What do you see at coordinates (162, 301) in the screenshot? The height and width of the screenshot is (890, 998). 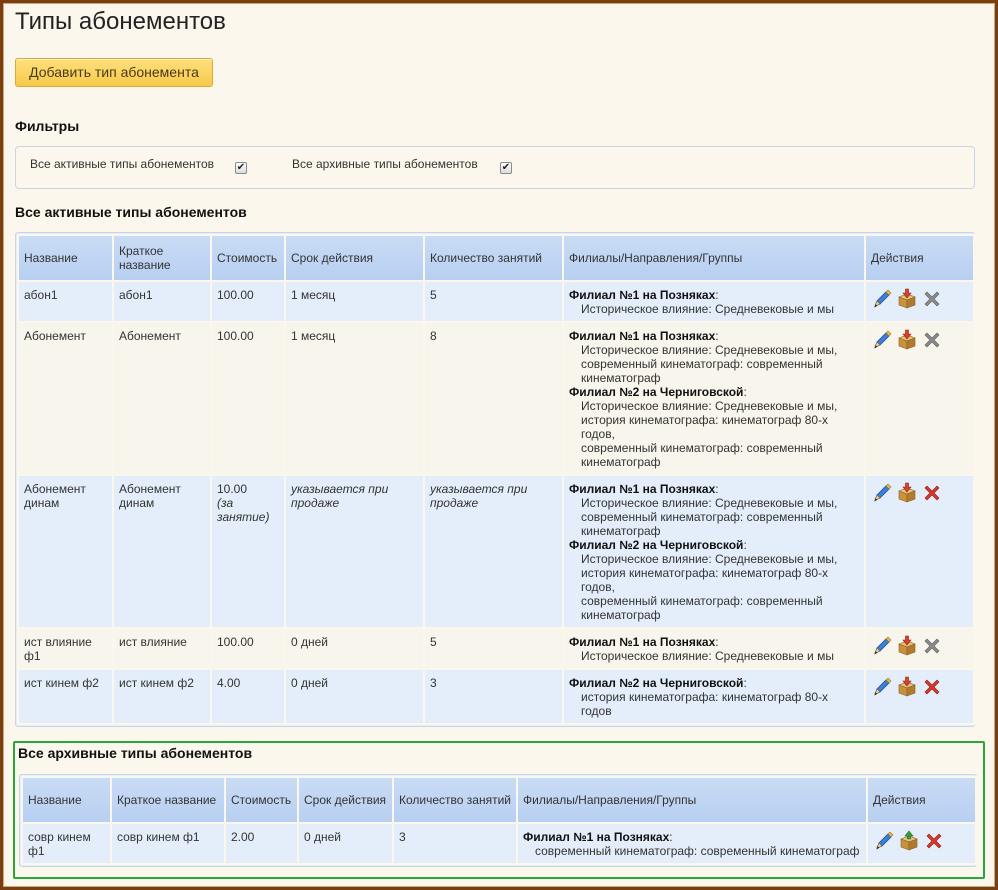 I see `cell-short-name: абон1` at bounding box center [162, 301].